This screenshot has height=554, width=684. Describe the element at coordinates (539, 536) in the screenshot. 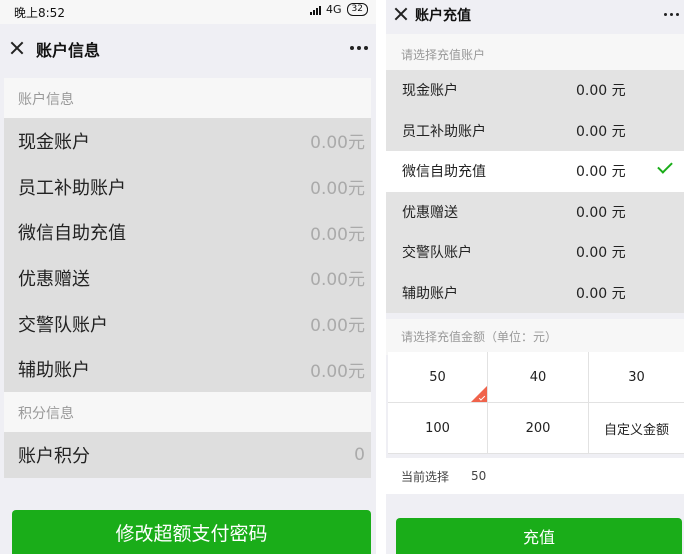

I see `recharge-button: 充值` at that location.